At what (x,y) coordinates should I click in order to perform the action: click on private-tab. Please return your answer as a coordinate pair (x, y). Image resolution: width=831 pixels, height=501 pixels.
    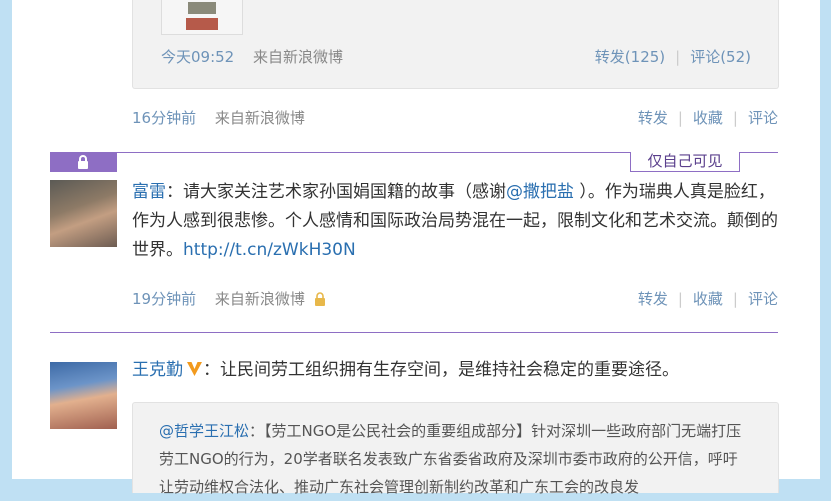
    Looking at the image, I should click on (83, 162).